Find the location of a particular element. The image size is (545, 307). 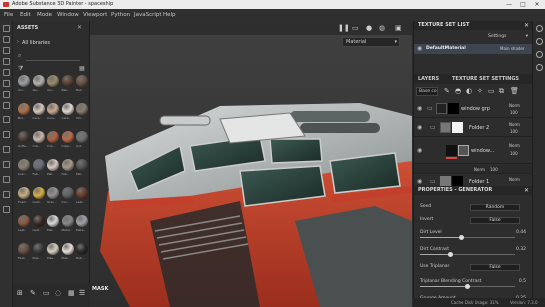

paint-brush-icon is located at coordinates (6, 28).